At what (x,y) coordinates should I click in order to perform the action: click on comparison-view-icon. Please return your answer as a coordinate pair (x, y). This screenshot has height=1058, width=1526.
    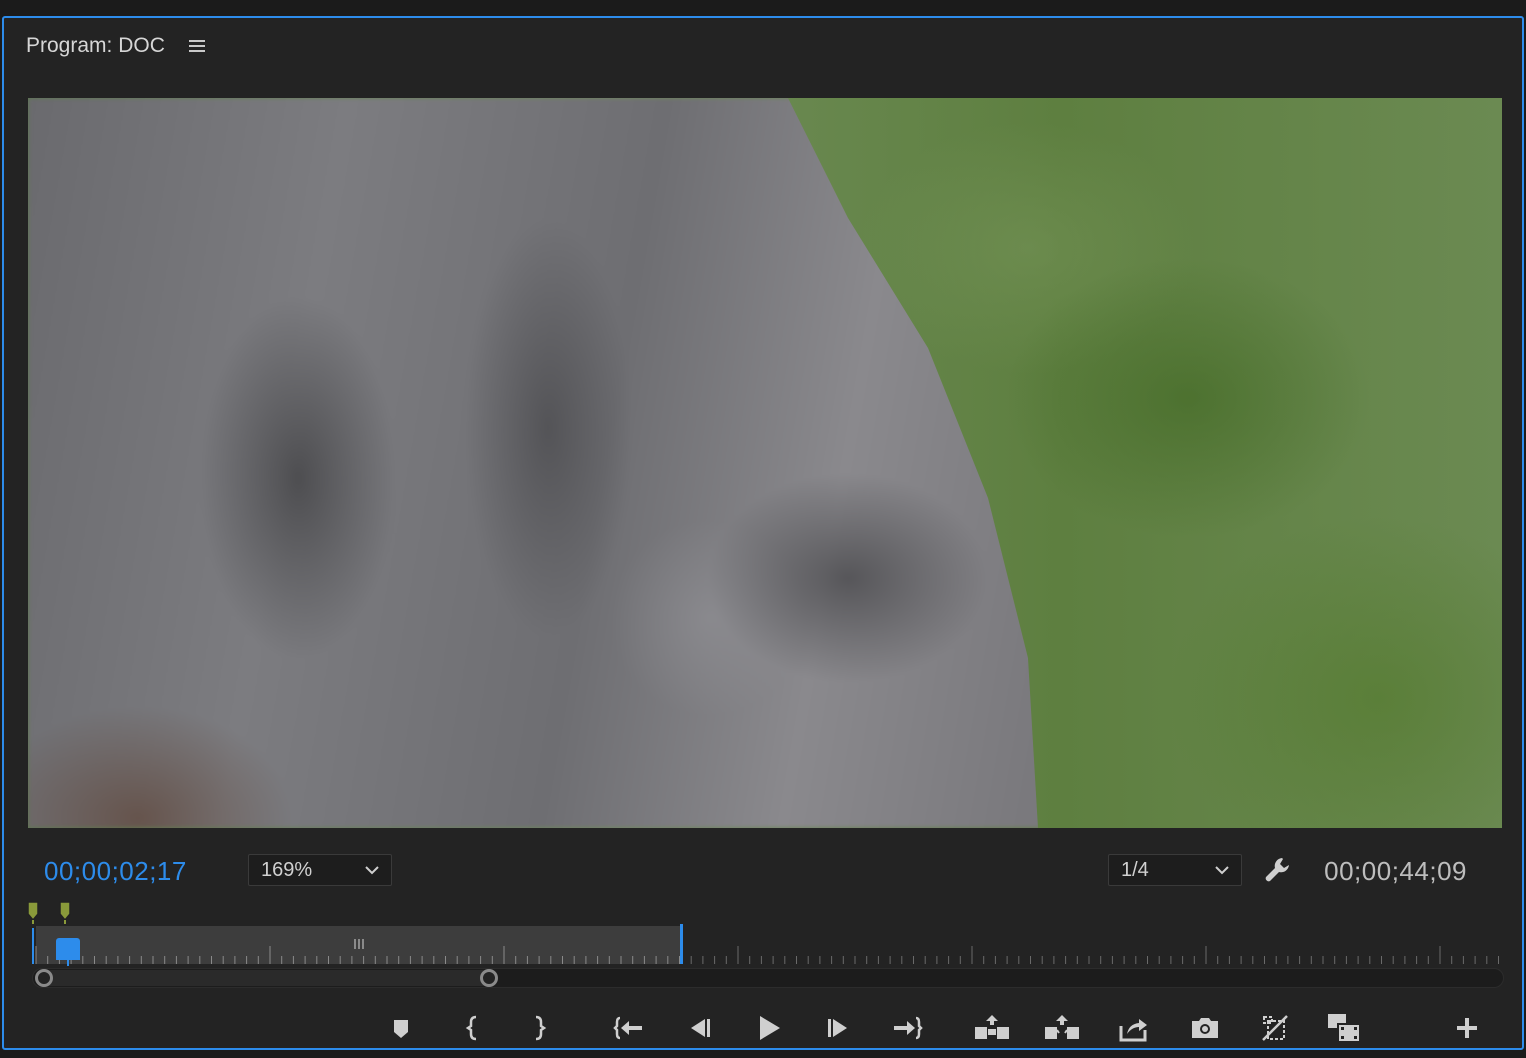
    Looking at the image, I should click on (1275, 1028).